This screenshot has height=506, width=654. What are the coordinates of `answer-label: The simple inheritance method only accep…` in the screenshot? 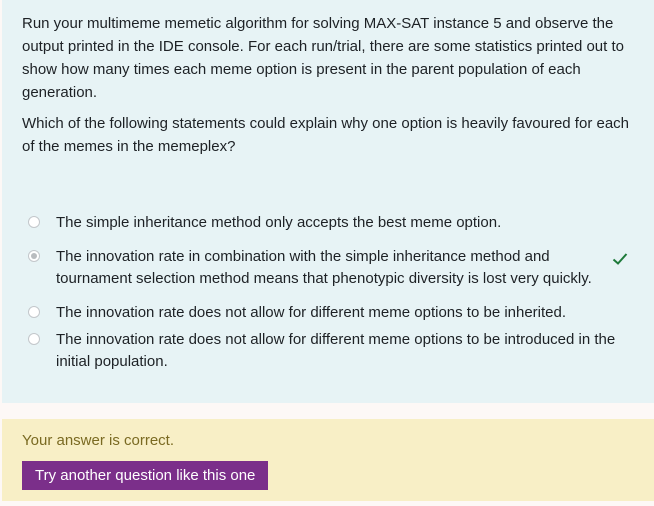 It's located at (279, 222).